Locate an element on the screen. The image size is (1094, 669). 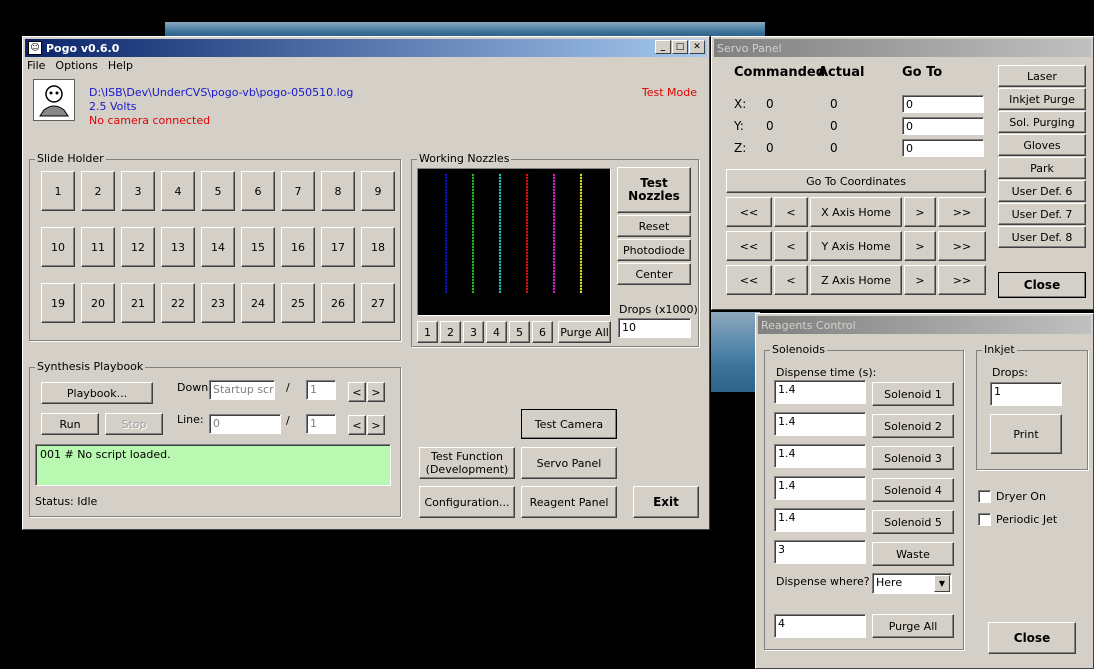
nozzle-select-button: 4 is located at coordinates (496, 332).